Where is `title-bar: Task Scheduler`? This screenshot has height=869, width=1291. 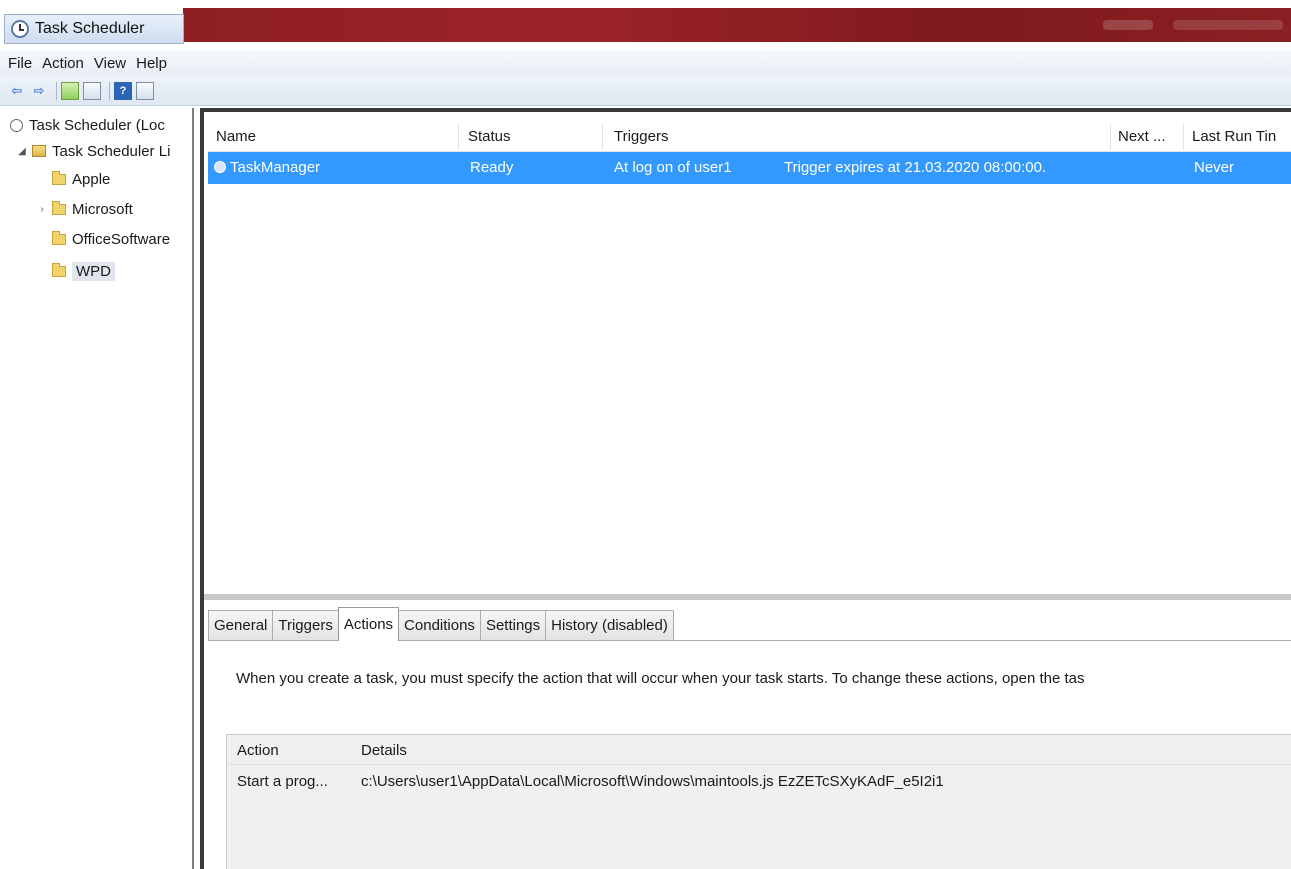
title-bar: Task Scheduler is located at coordinates (645, 25).